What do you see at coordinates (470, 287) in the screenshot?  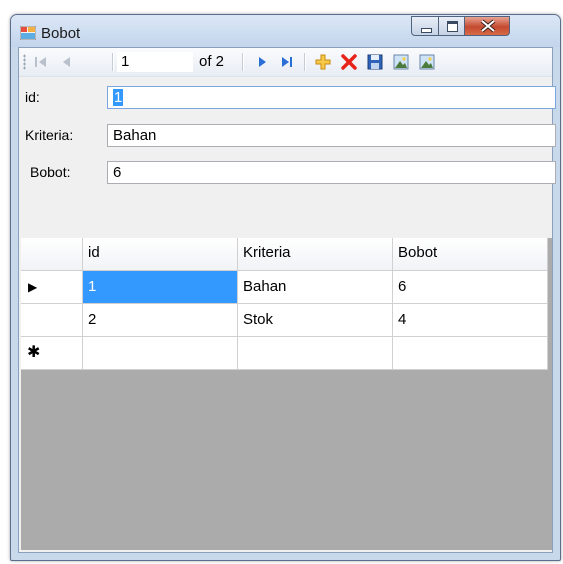 I see `cell-bobot: 6` at bounding box center [470, 287].